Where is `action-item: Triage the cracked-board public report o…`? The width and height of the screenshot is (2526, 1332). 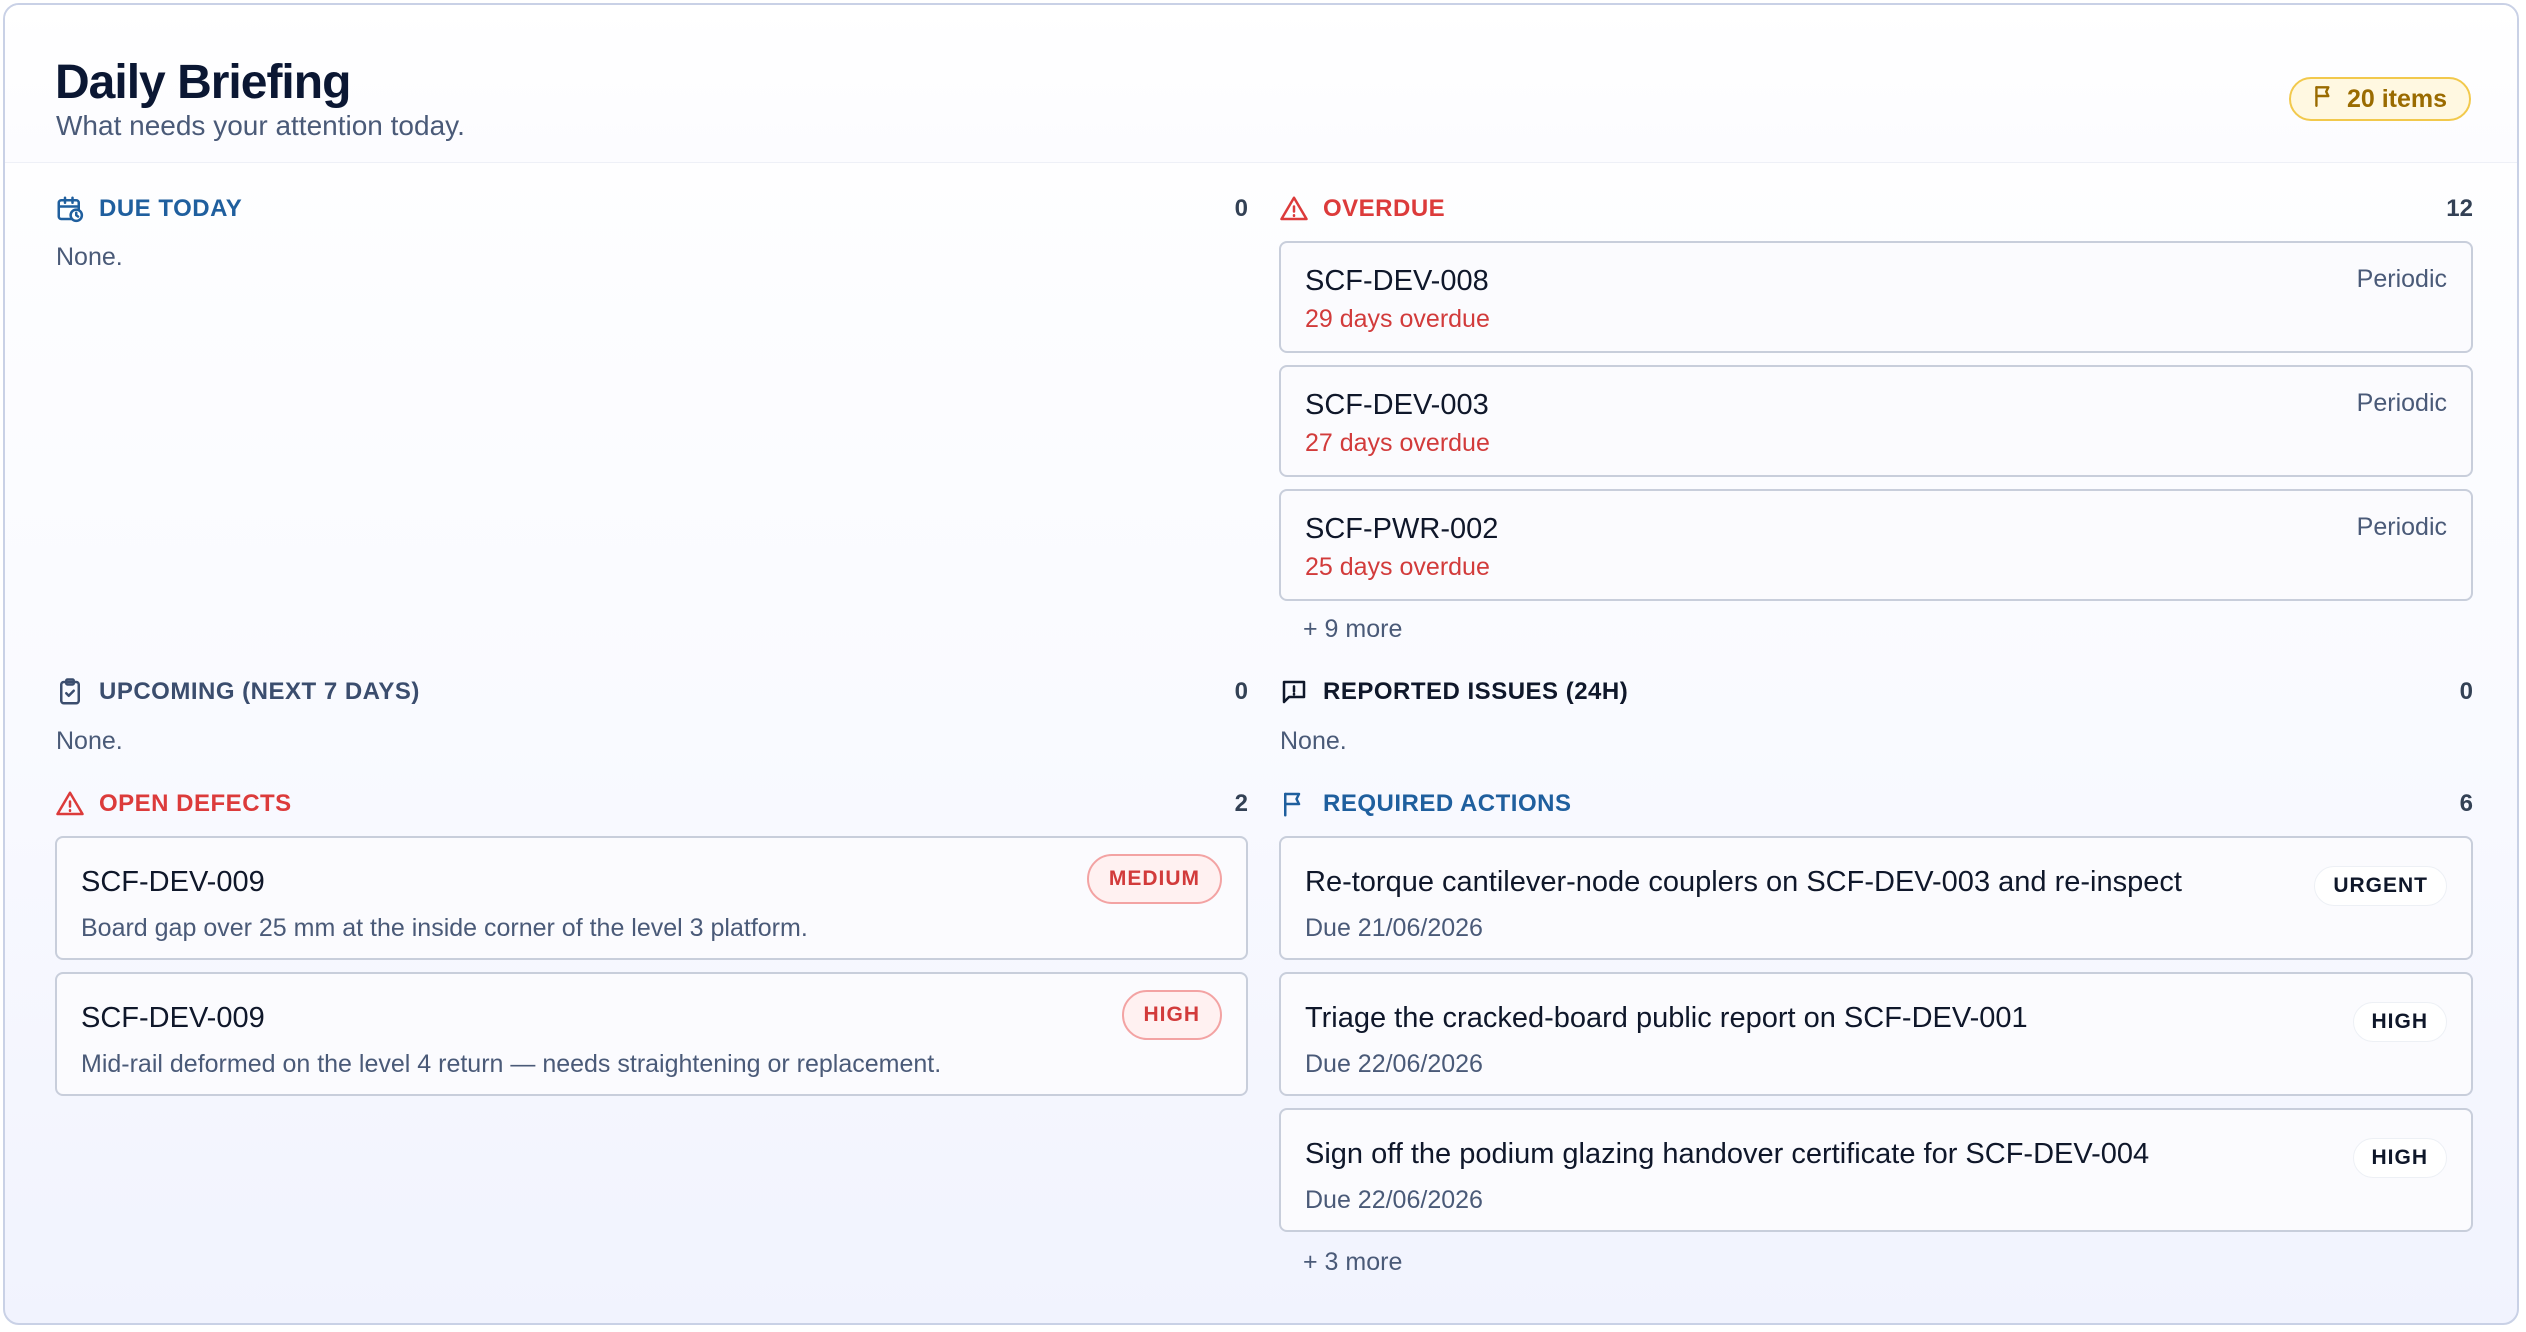
action-item: Triage the cracked-board public report o… is located at coordinates (1876, 1034).